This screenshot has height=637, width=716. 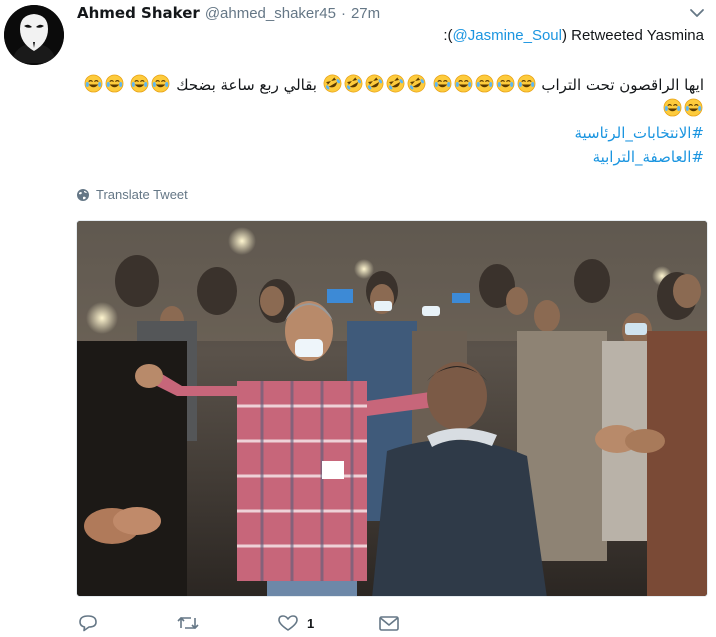 I want to click on tweet-action-bar: 1, so click(x=276, y=625).